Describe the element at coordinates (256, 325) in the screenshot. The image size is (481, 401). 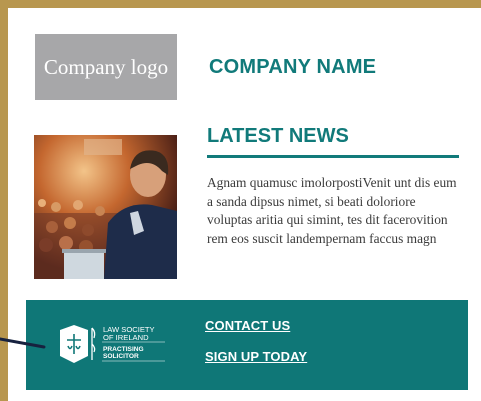
I see `contact-us-link: CONTACT US` at that location.